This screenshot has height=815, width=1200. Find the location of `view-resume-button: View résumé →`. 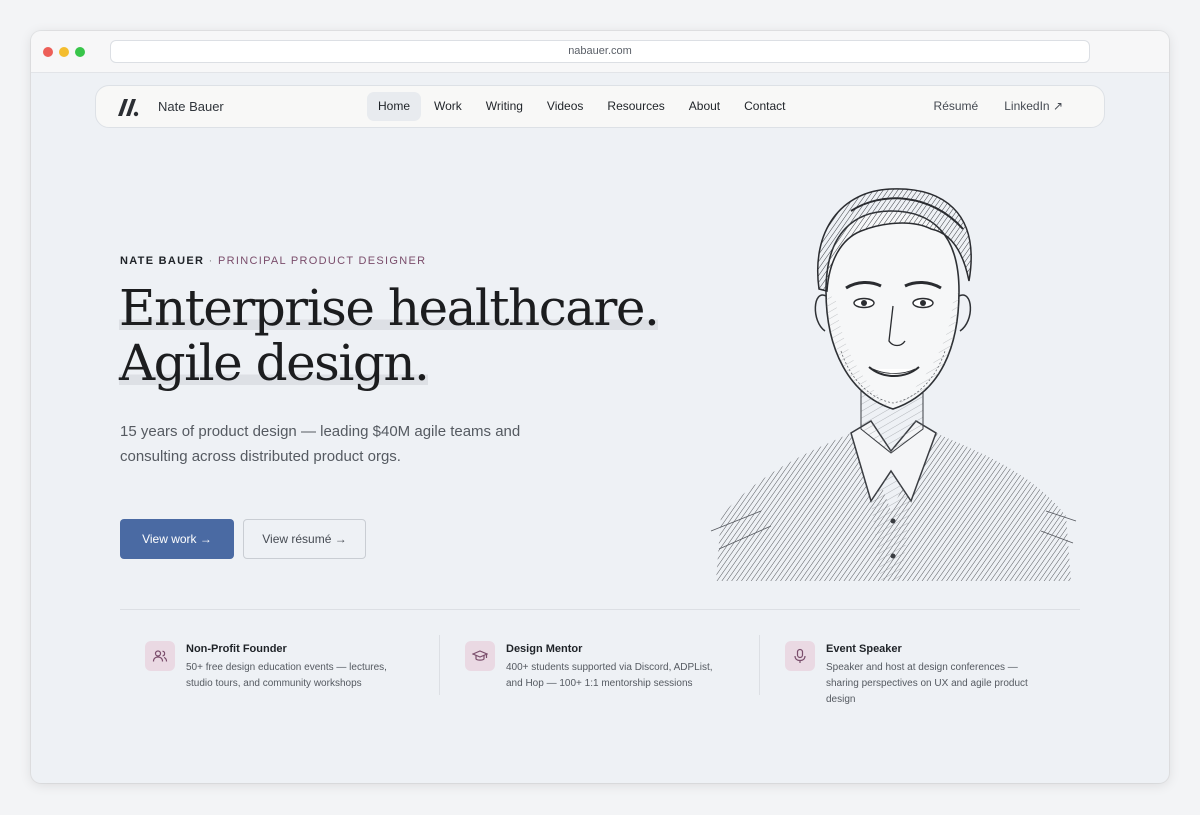

view-resume-button: View résumé → is located at coordinates (304, 539).